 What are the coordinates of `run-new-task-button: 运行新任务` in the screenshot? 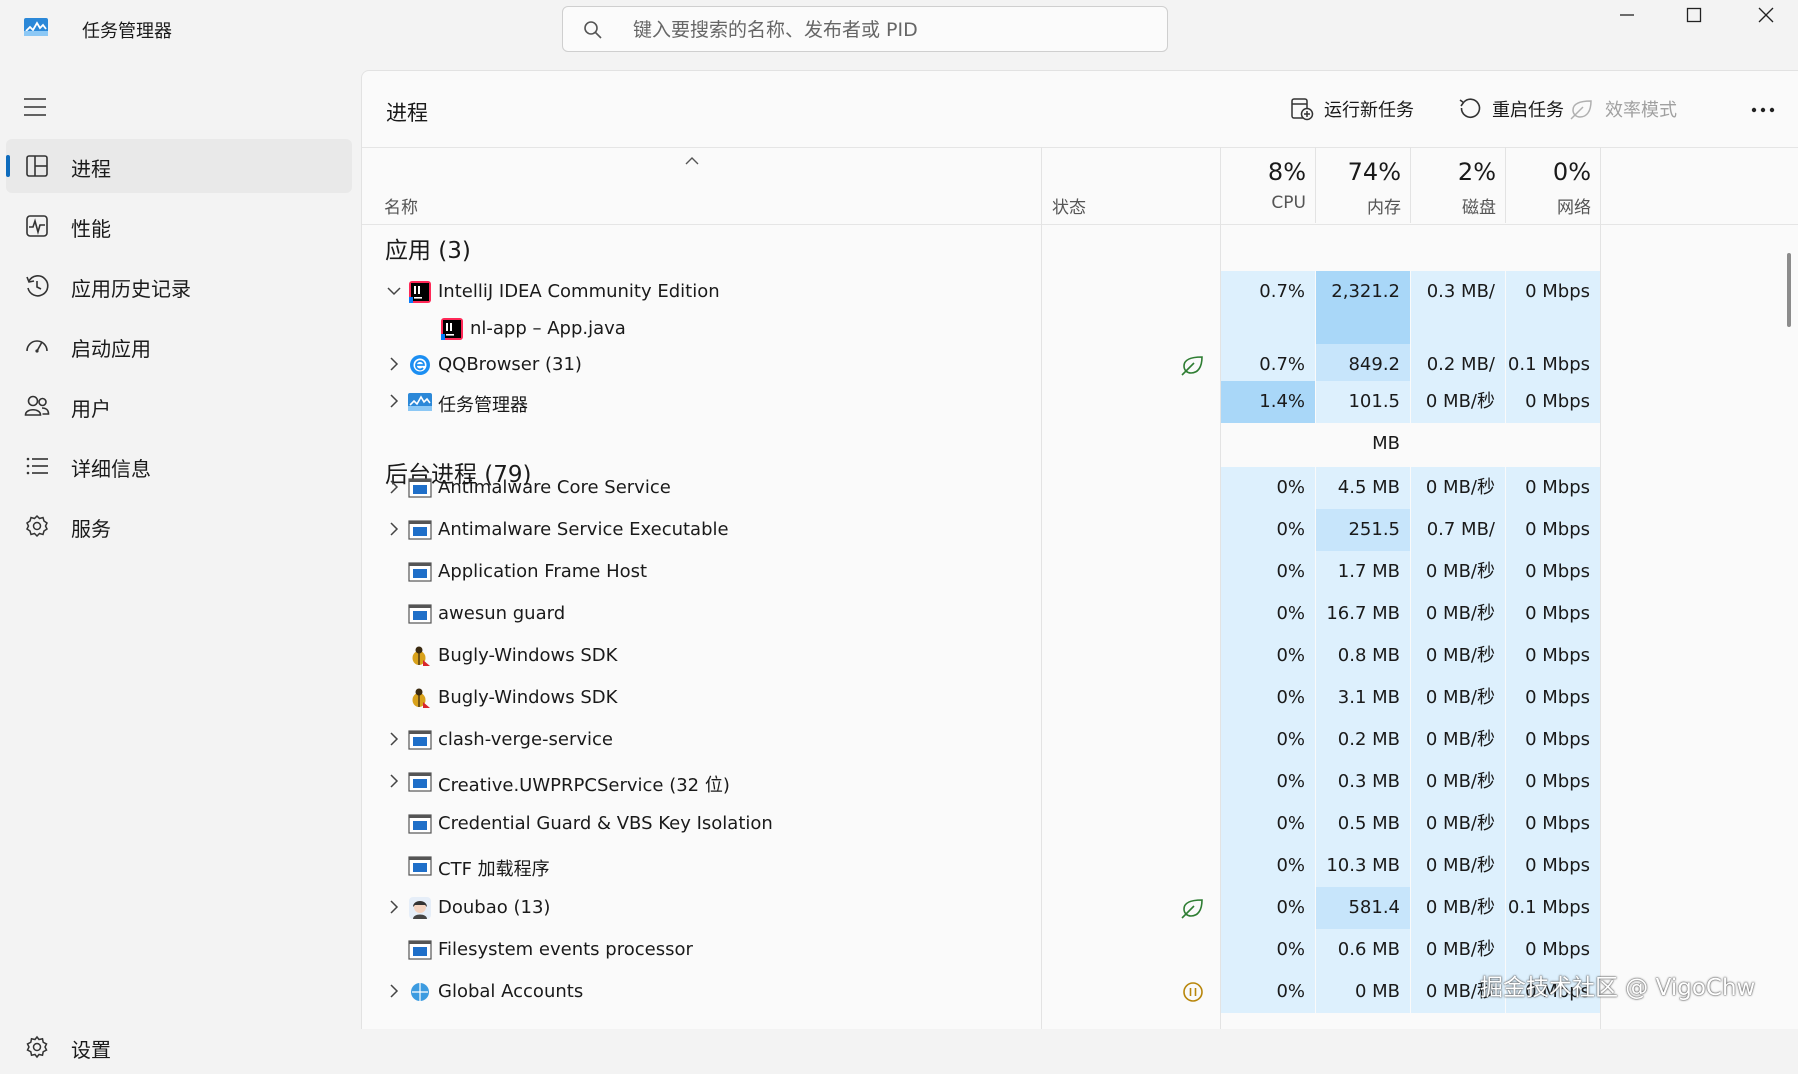 It's located at (1352, 109).